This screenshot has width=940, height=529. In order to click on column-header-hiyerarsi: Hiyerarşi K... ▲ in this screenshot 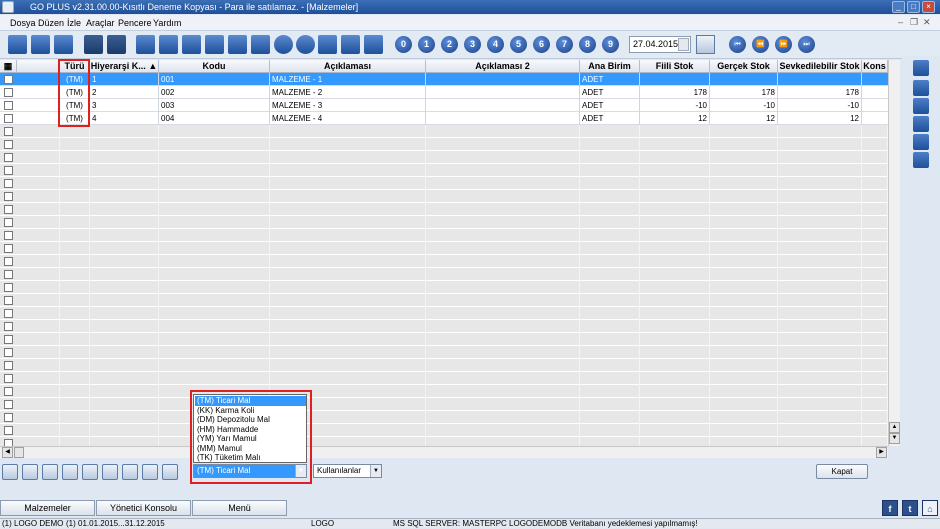, I will do `click(124, 66)`.